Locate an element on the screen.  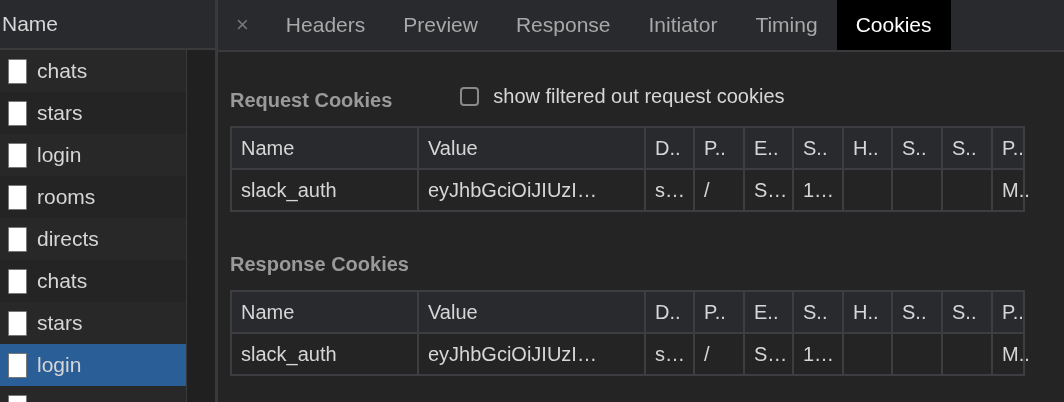
checkbox-label: show filtered out request cookies is located at coordinates (639, 96).